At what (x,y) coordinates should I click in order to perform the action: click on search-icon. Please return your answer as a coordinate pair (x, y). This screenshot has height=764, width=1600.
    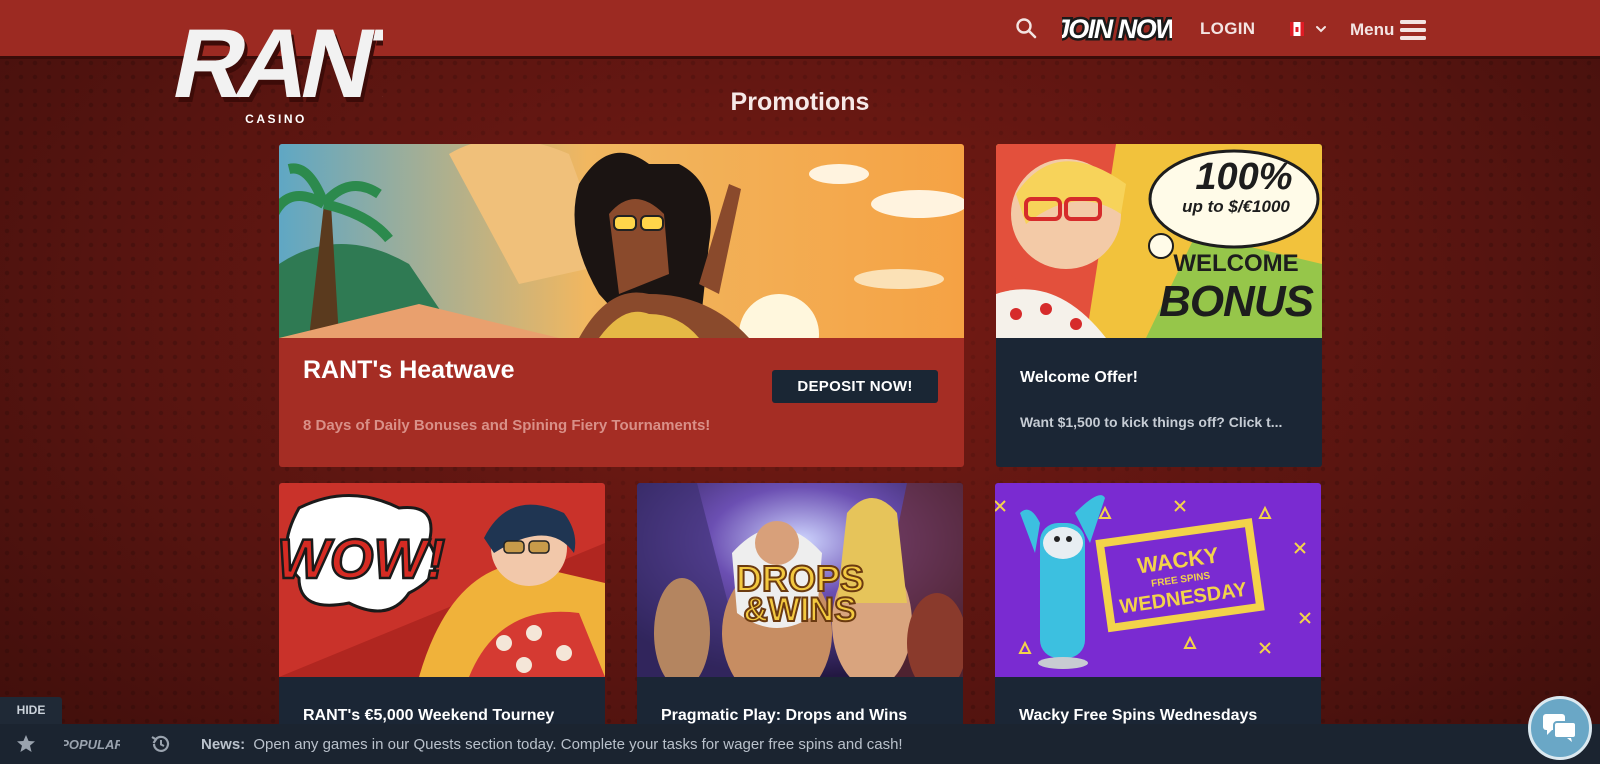
    Looking at the image, I should click on (1026, 28).